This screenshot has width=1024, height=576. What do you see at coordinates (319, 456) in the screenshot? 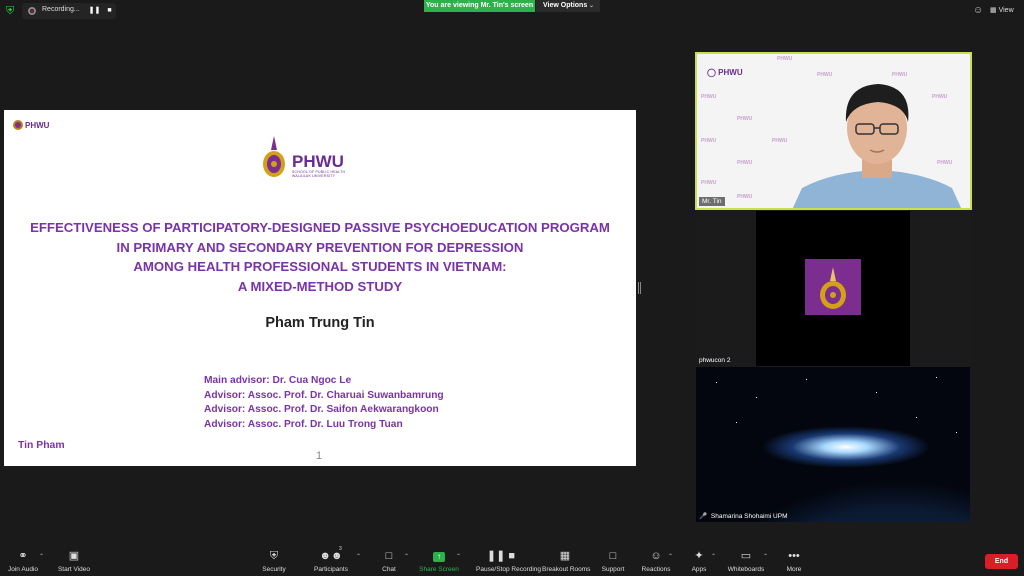
I see `slide-page-number: 1` at bounding box center [319, 456].